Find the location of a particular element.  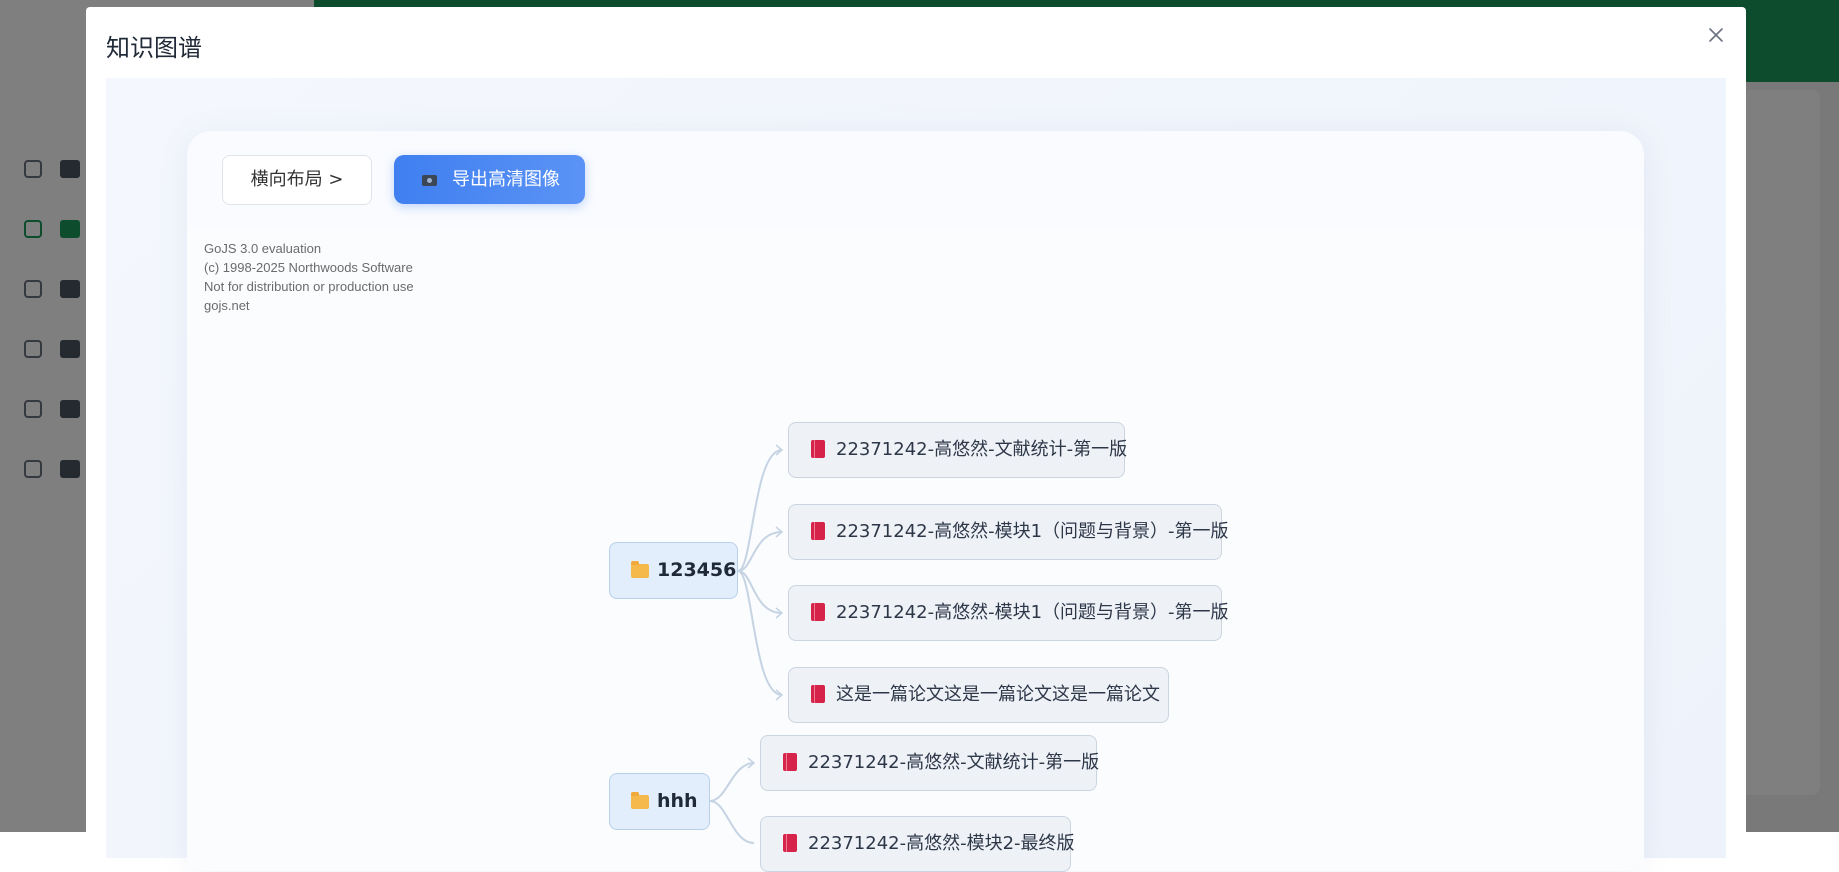

group-node-label: hhh is located at coordinates (677, 801).